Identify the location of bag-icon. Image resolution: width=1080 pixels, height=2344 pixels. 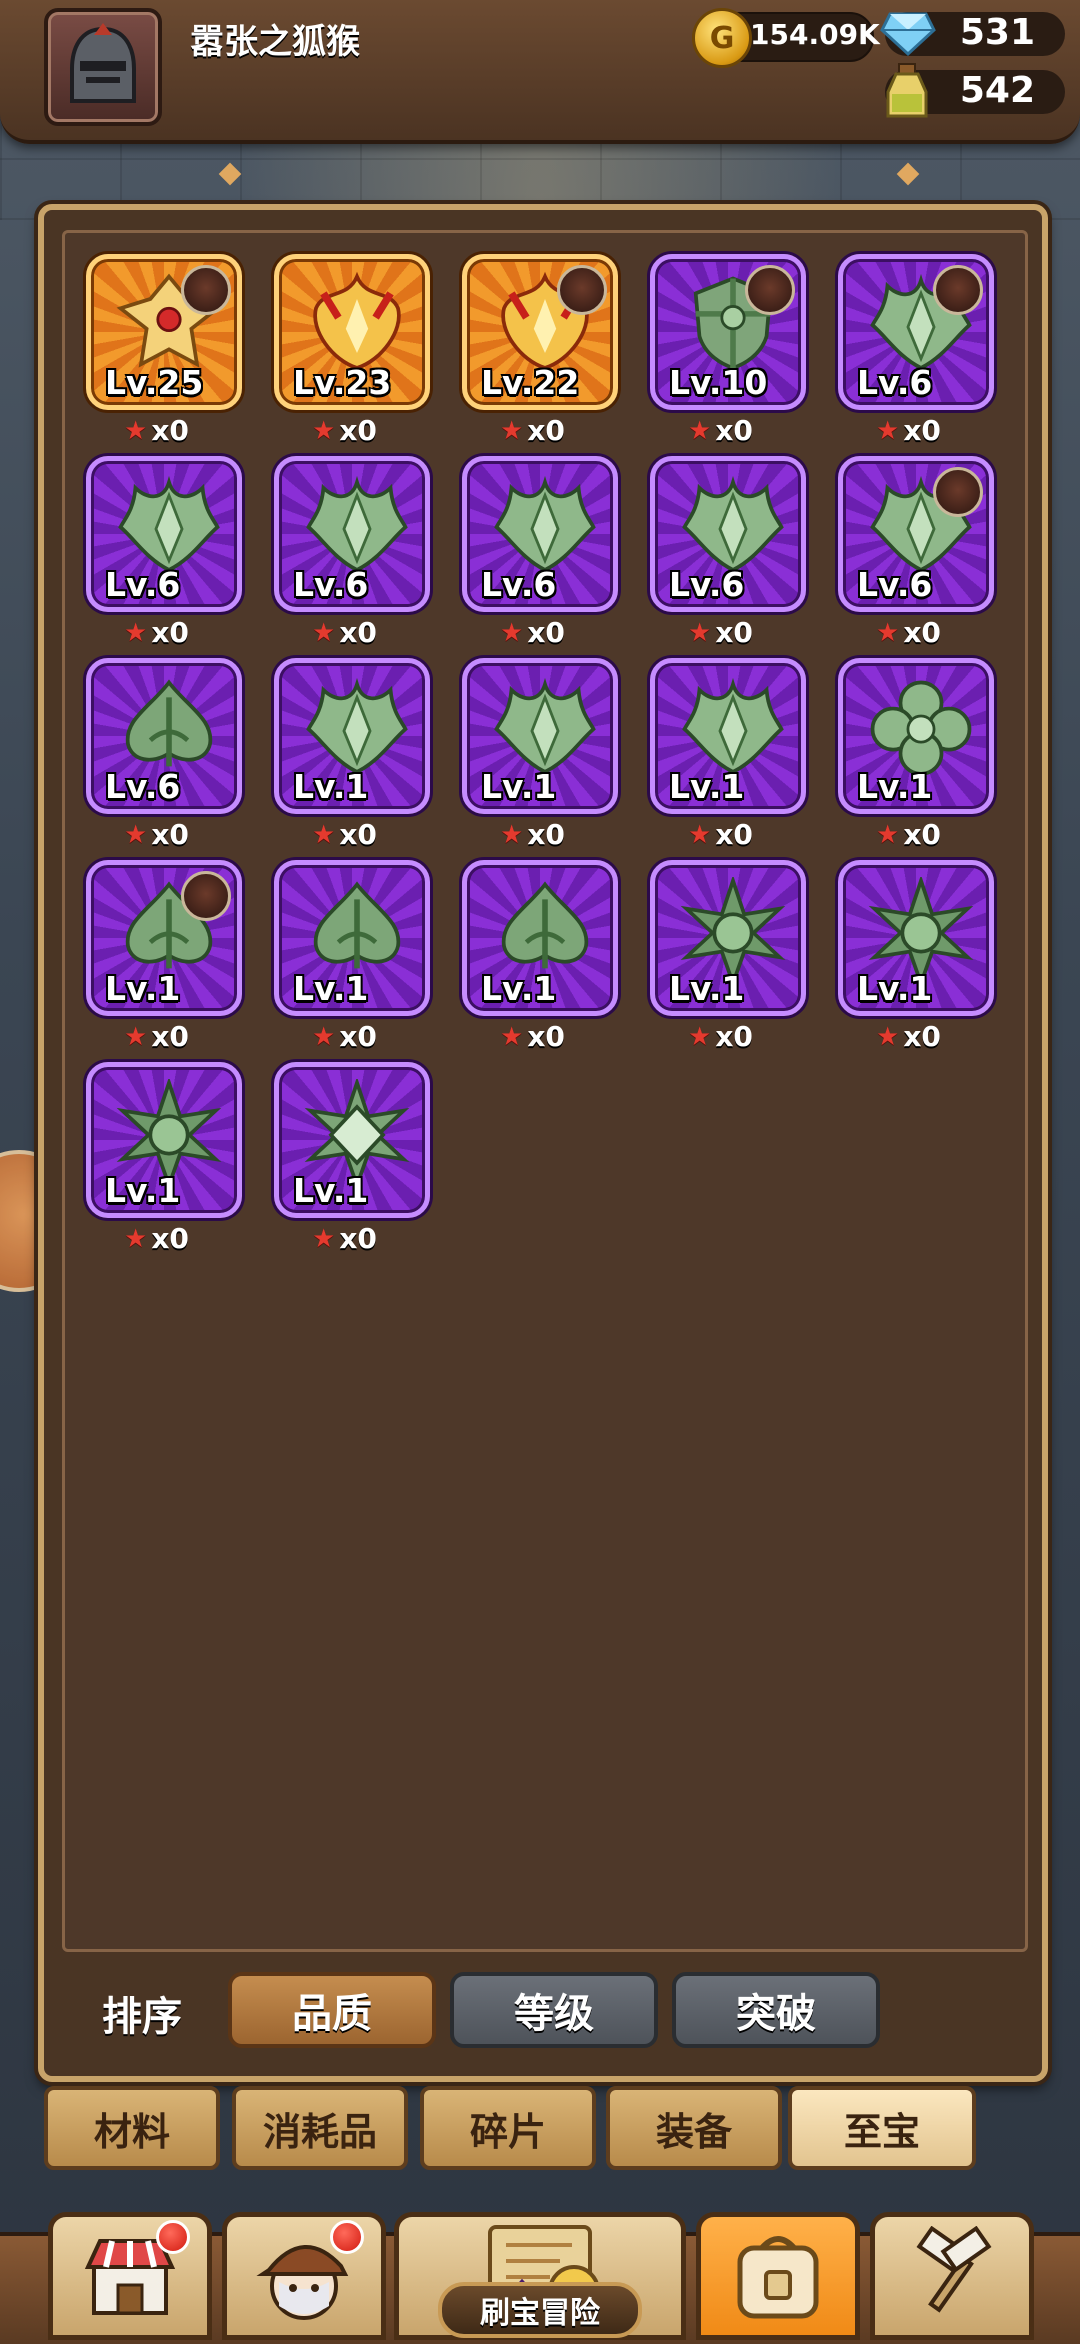
(778, 2277).